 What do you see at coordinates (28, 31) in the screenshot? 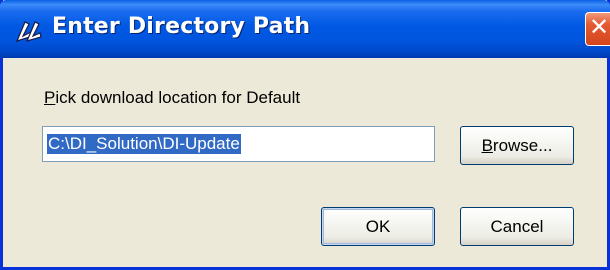
I see `app-icon` at bounding box center [28, 31].